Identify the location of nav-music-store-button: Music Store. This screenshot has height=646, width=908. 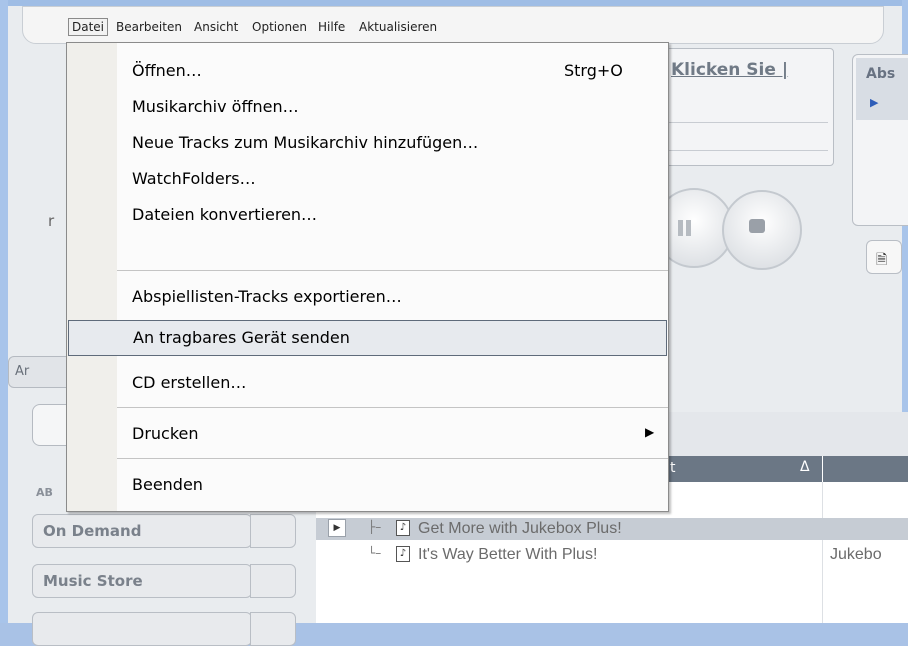
(142, 581).